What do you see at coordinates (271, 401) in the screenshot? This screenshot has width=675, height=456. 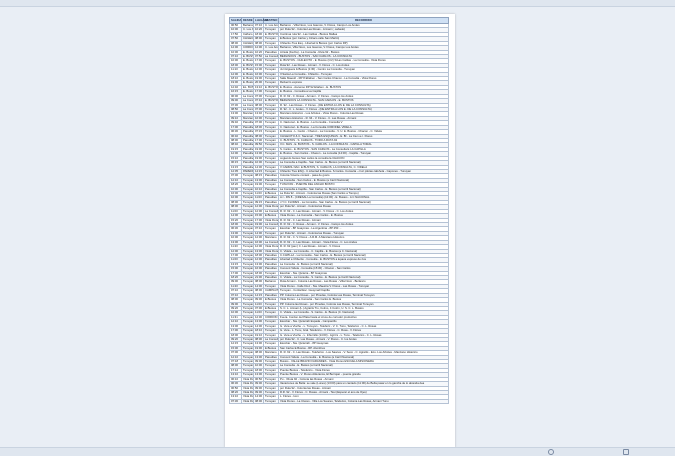 I see `cell-destino: Tunuyan` at bounding box center [271, 401].